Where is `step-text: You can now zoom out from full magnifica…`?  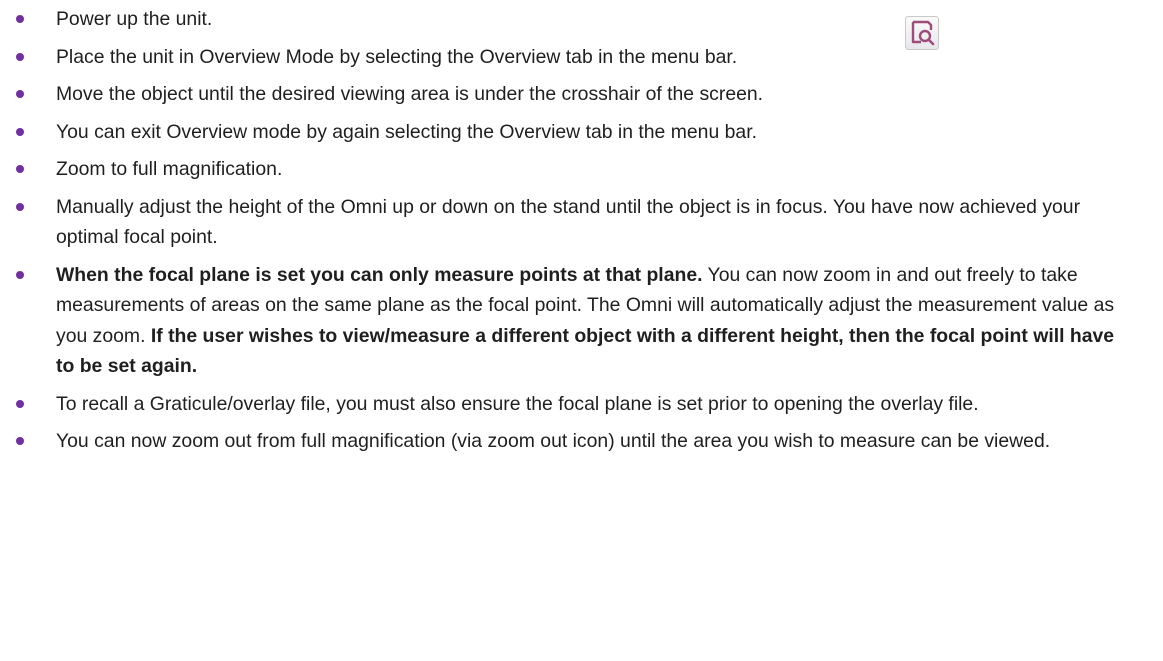 step-text: You can now zoom out from full magnifica… is located at coordinates (553, 441).